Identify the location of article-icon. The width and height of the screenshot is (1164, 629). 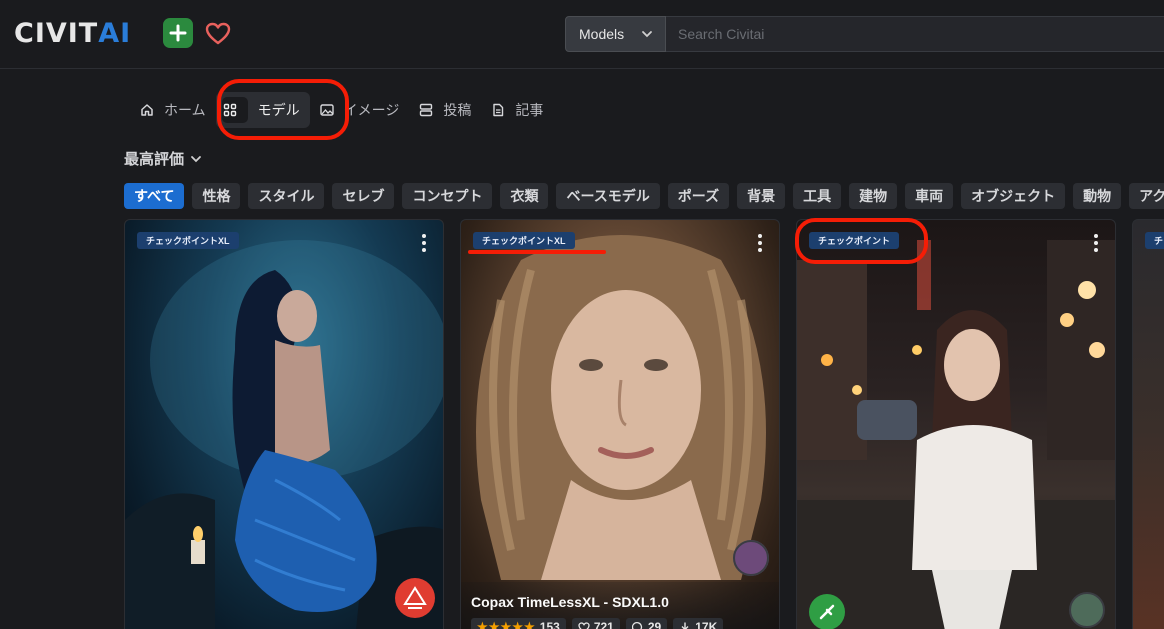
(498, 110).